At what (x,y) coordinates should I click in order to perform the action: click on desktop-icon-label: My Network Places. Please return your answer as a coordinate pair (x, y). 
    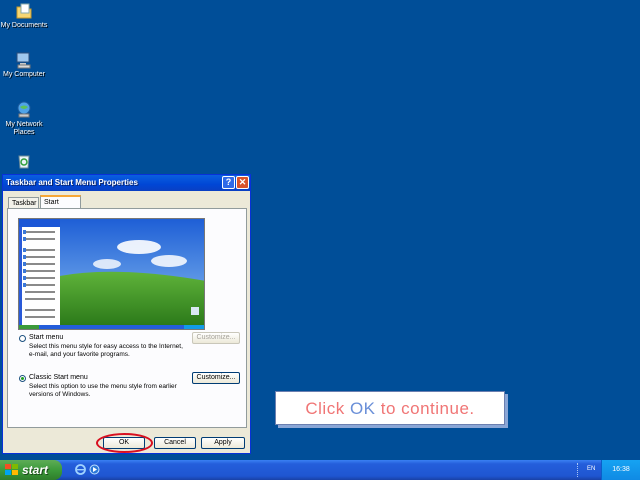
    Looking at the image, I should click on (24, 128).